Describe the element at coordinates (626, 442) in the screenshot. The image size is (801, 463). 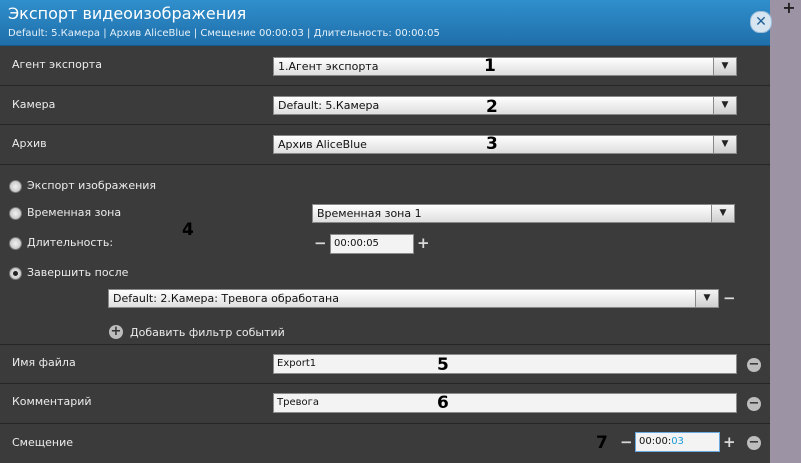
I see `offset-decrement-icon: −` at that location.